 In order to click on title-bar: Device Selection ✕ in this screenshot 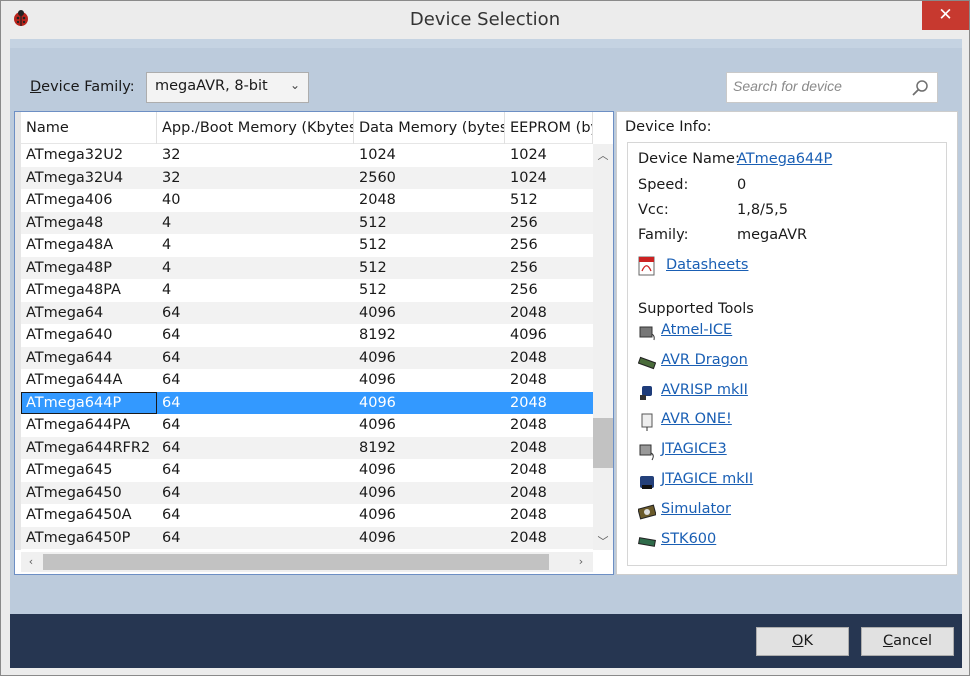, I will do `click(485, 20)`.